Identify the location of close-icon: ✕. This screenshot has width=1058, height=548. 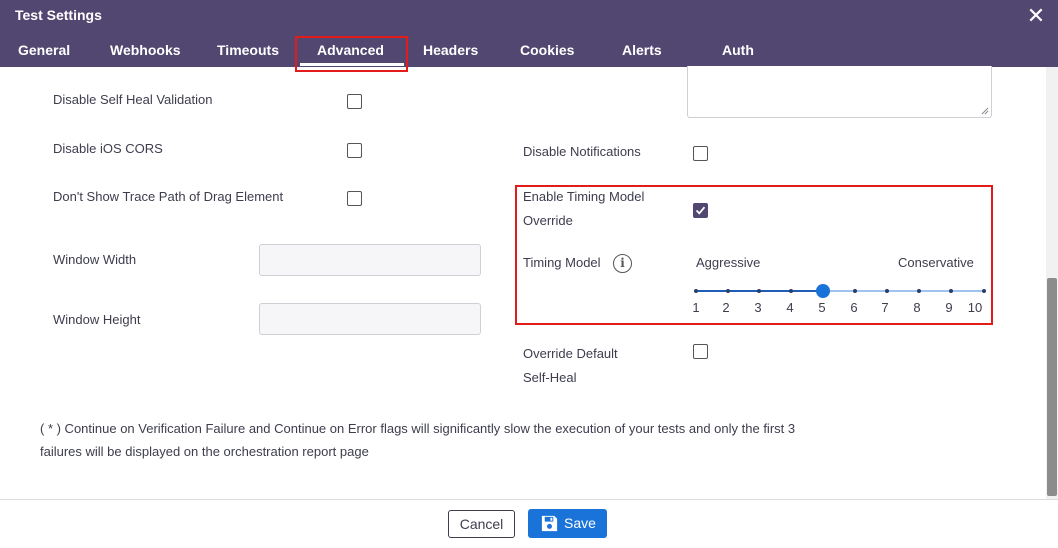
(1036, 16).